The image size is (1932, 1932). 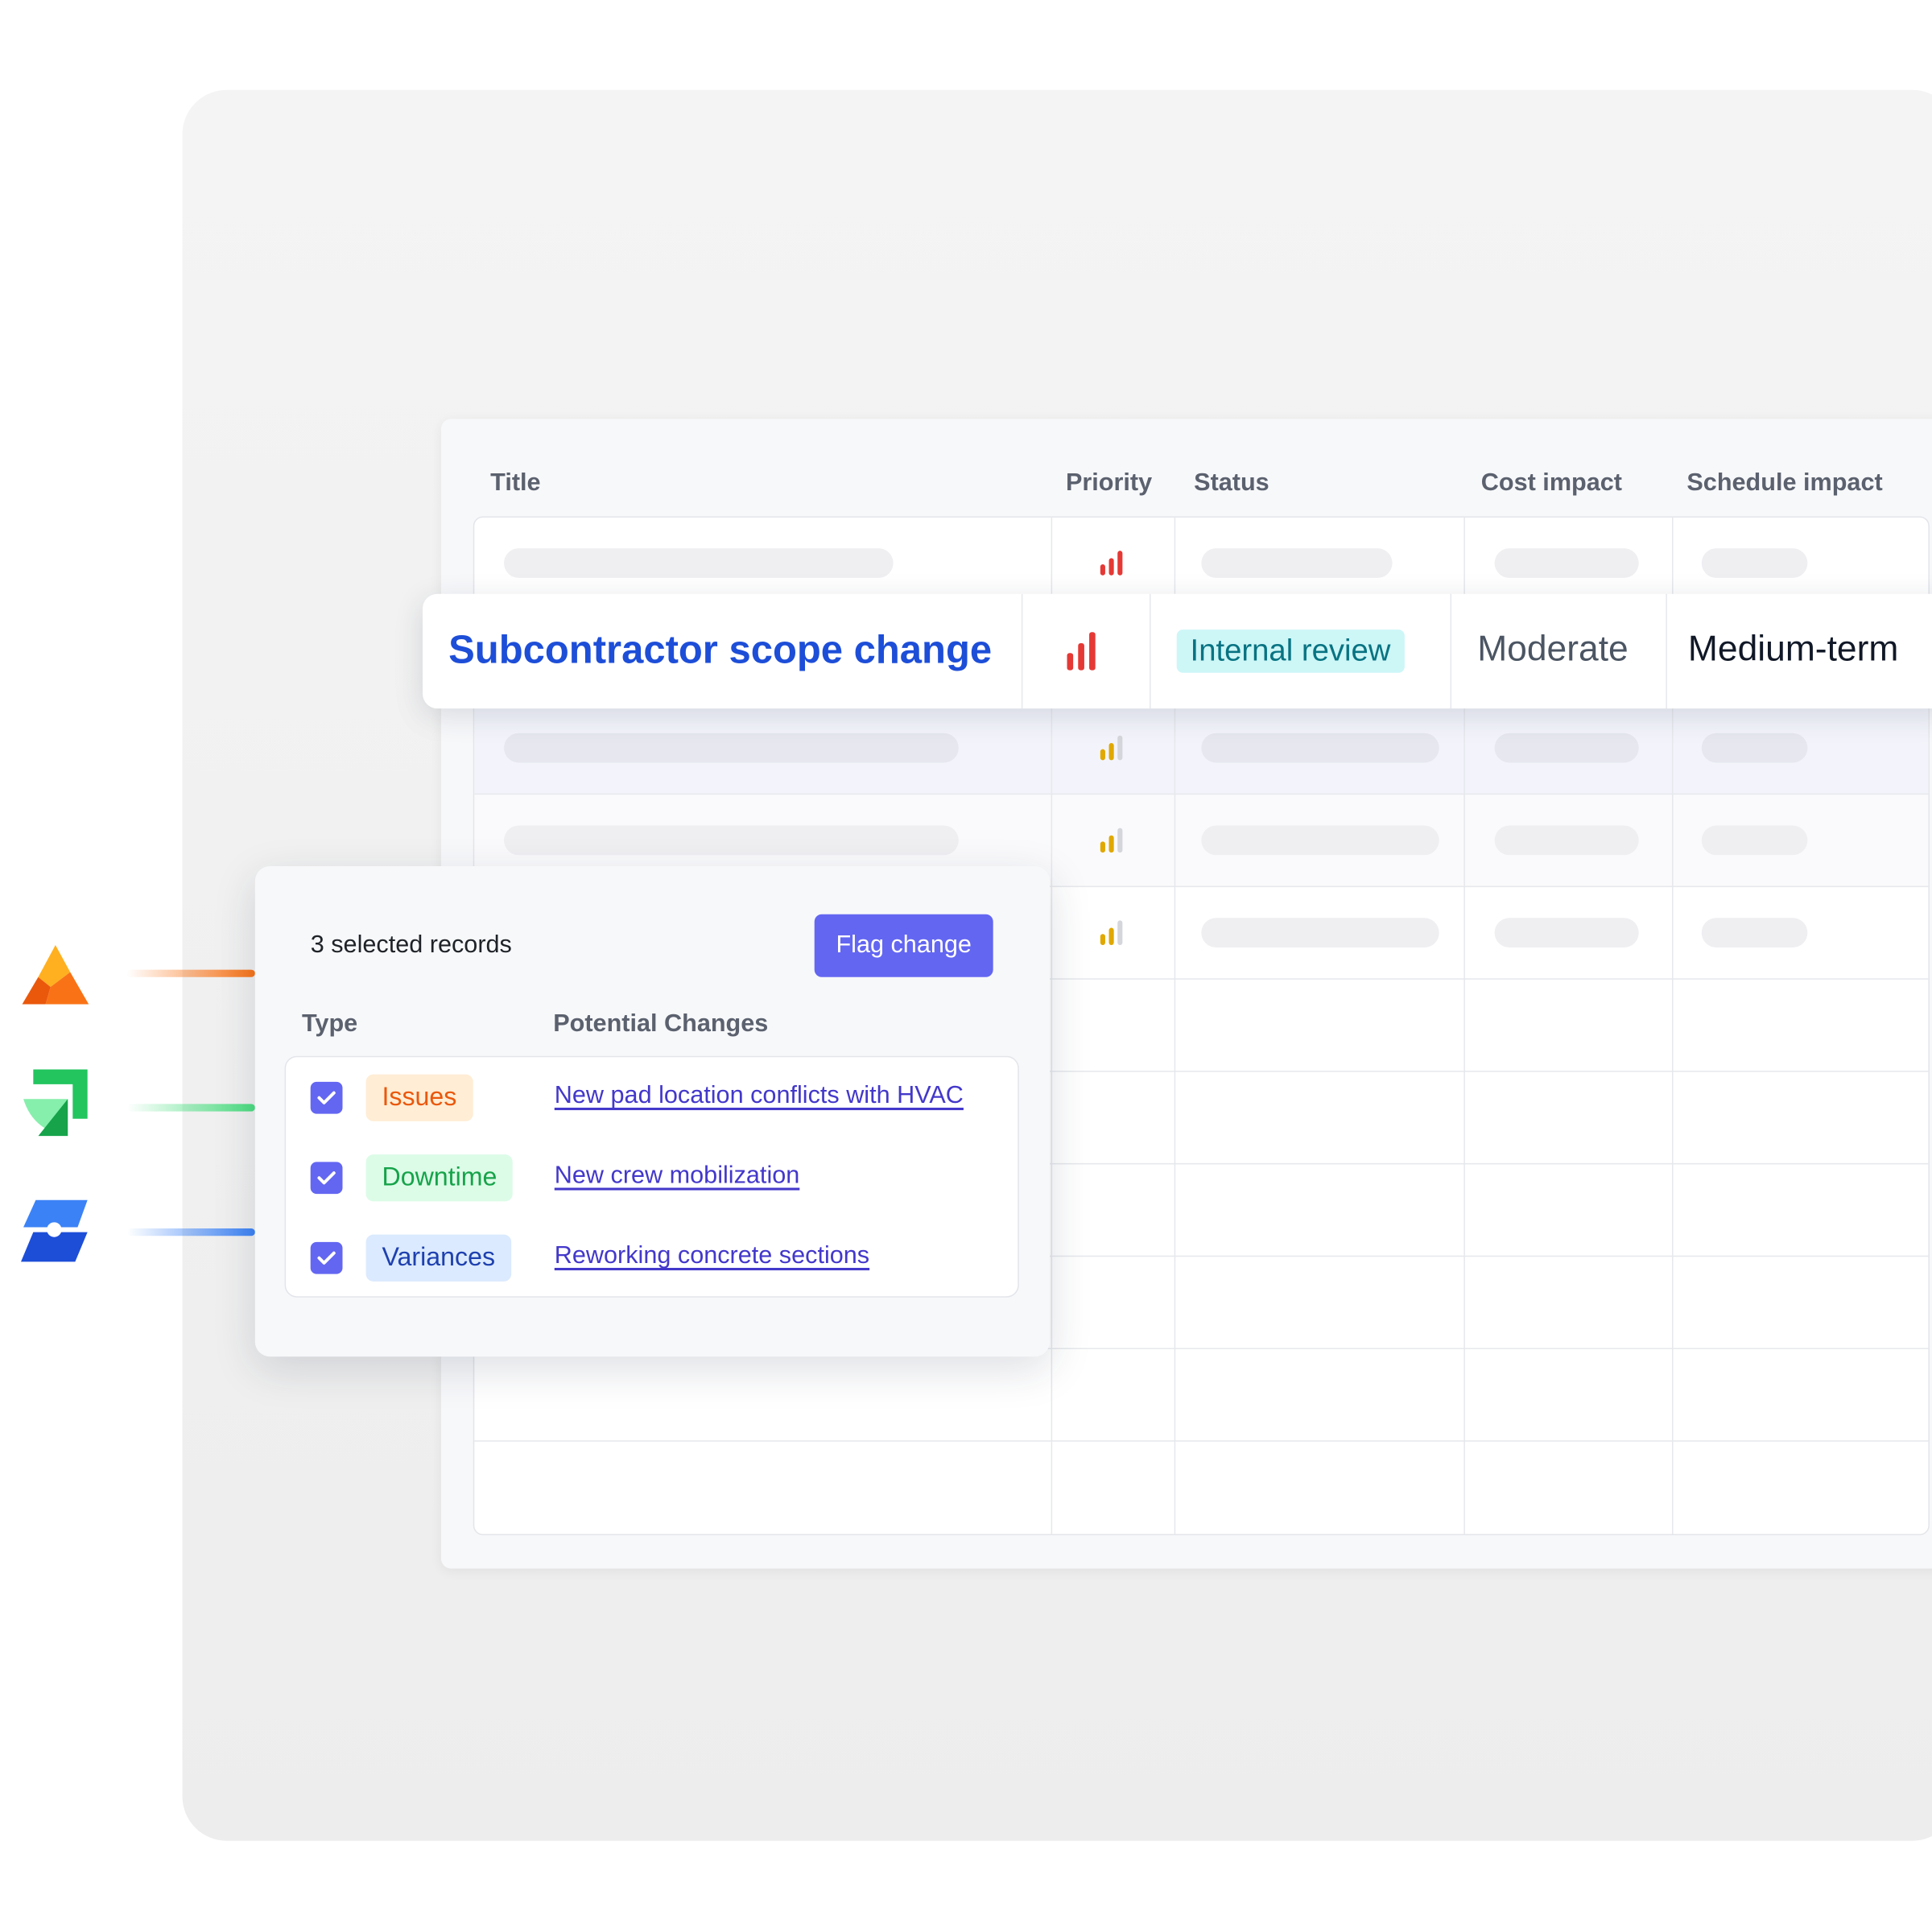 What do you see at coordinates (1109, 483) in the screenshot?
I see `column-header-priority: Priority` at bounding box center [1109, 483].